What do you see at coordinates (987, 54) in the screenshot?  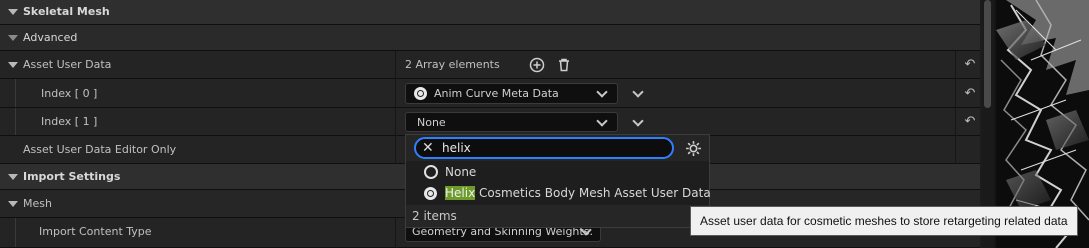 I see `scrollbar-thumb` at bounding box center [987, 54].